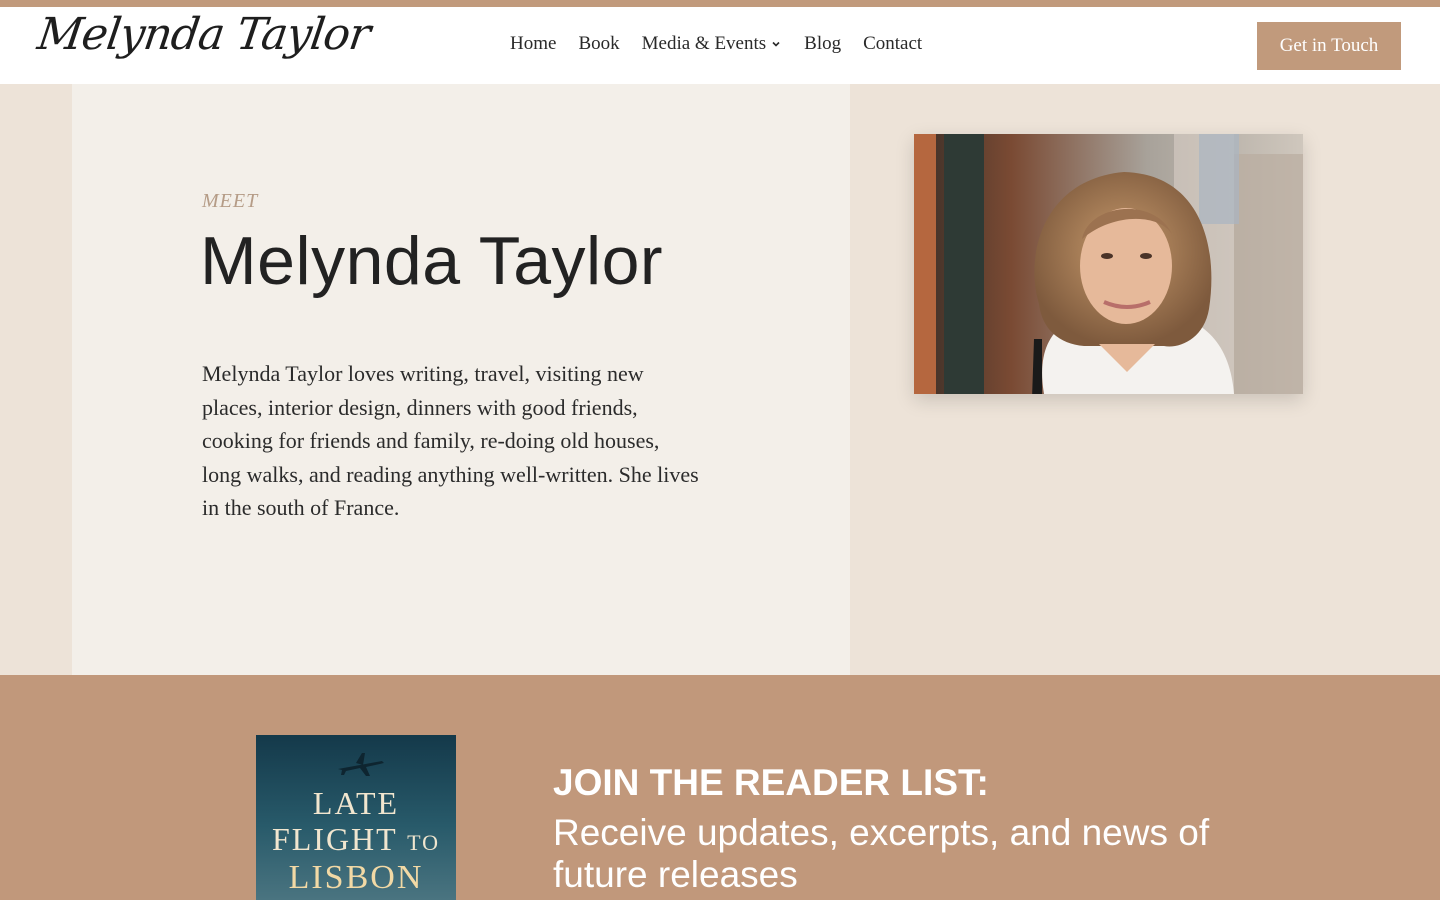  I want to click on author-portrait, so click(1108, 264).